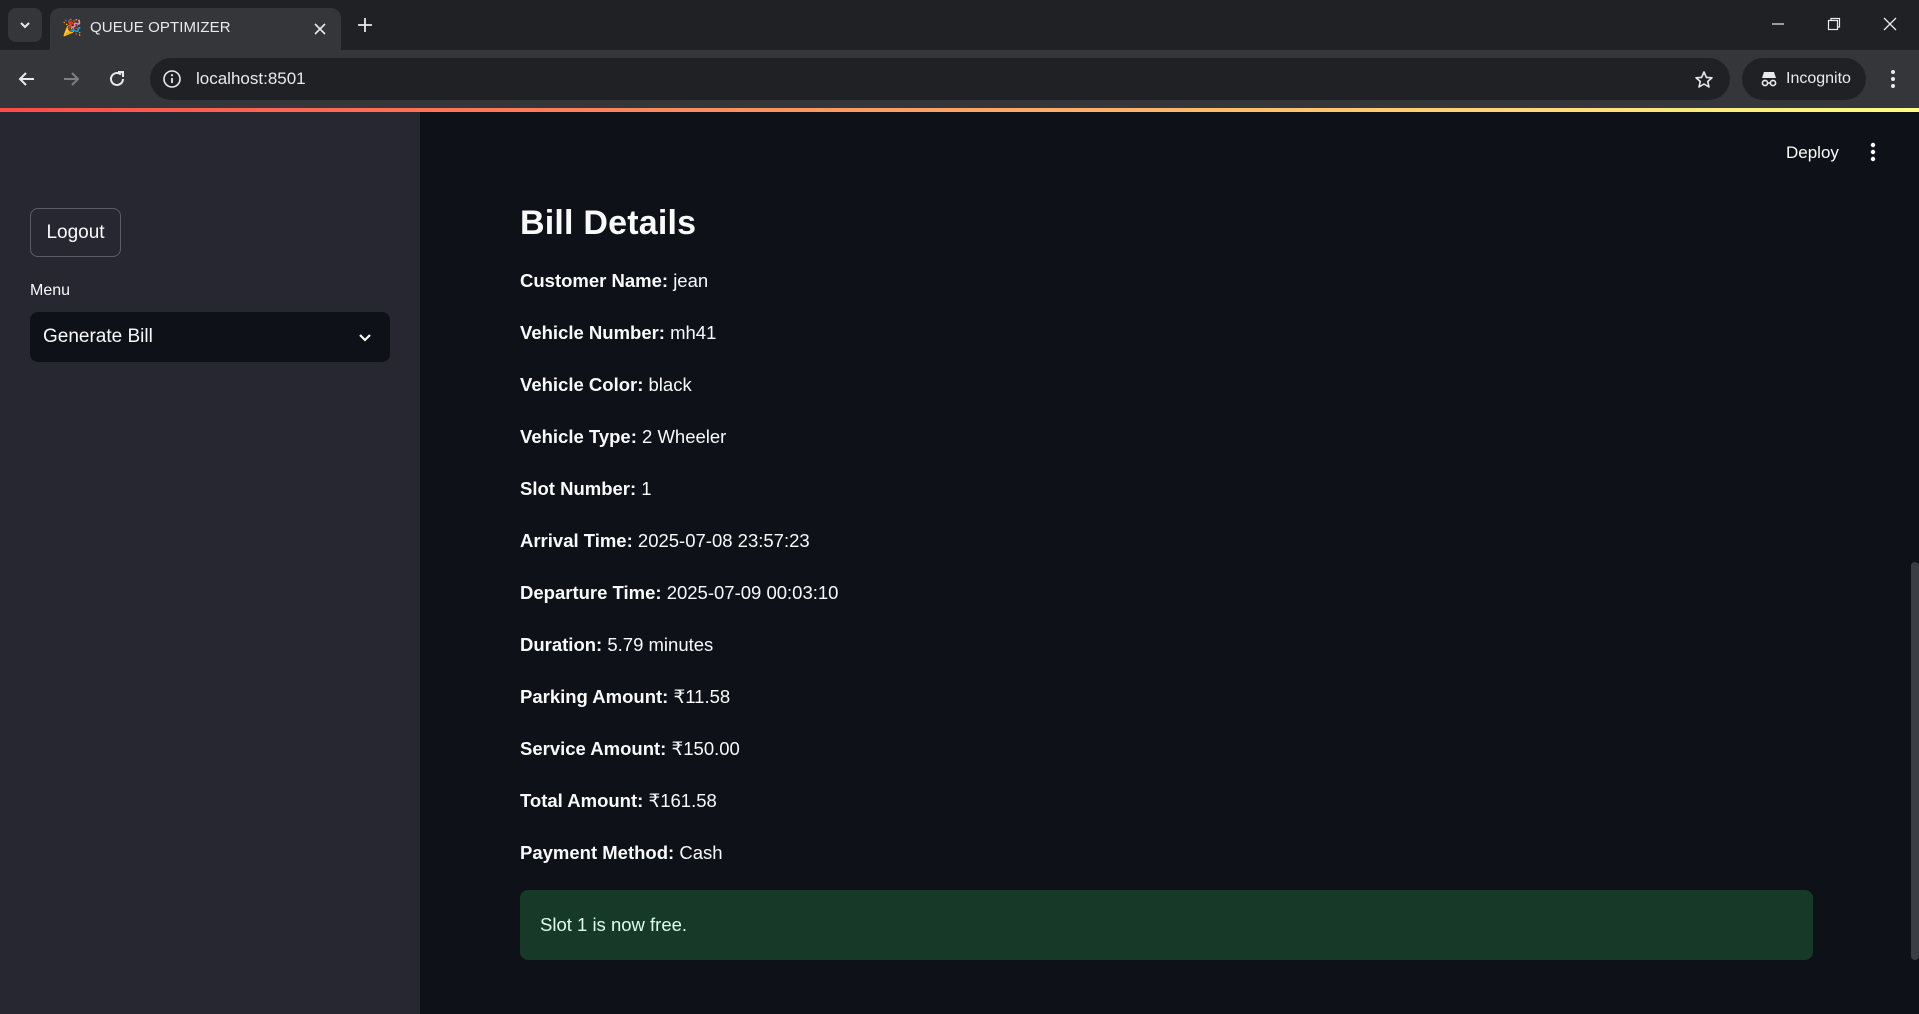  I want to click on address-bar: localhost:8501, so click(940, 79).